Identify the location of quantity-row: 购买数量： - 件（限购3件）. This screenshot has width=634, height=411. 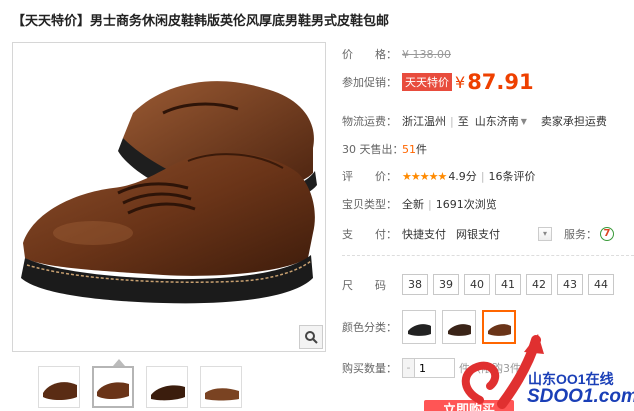
(437, 368).